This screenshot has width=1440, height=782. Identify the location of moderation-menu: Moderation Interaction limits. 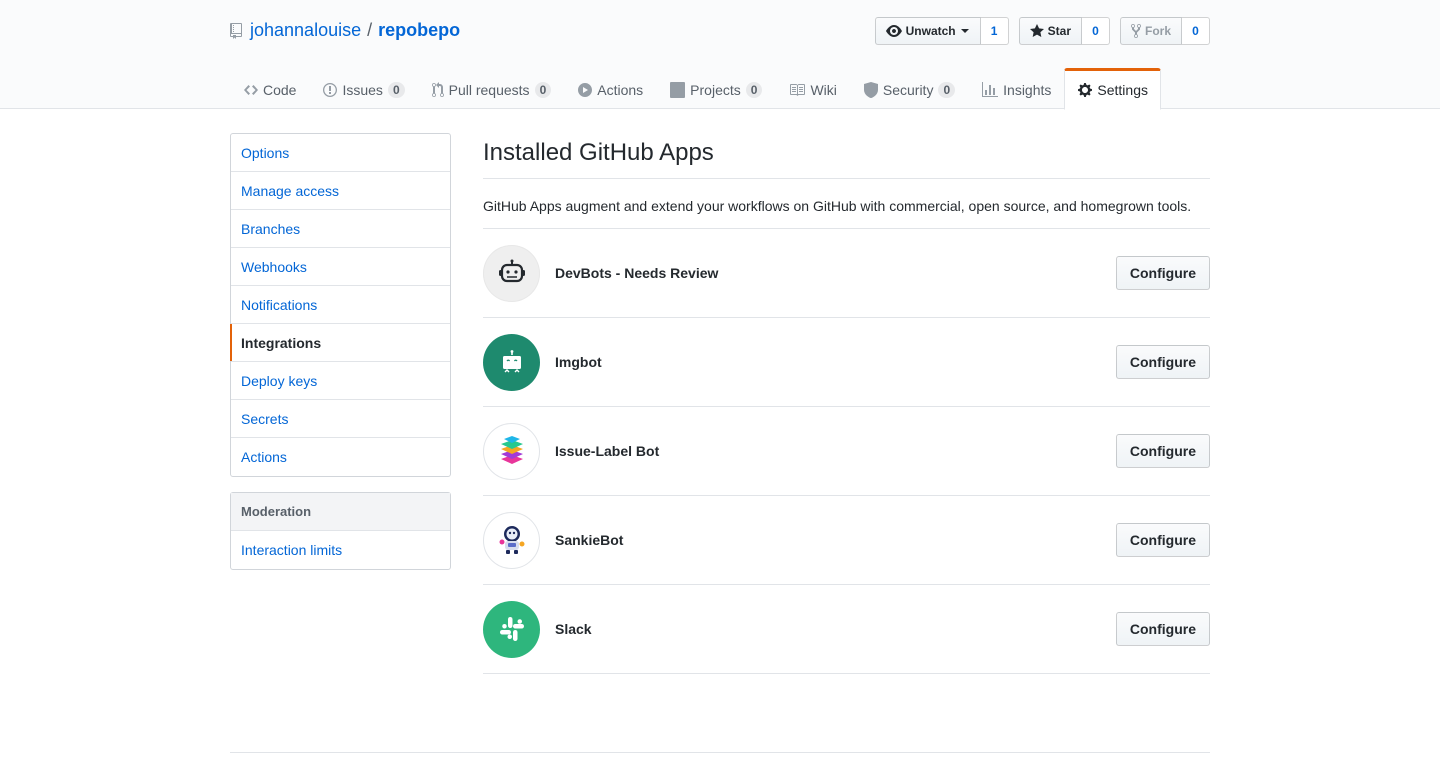
(340, 531).